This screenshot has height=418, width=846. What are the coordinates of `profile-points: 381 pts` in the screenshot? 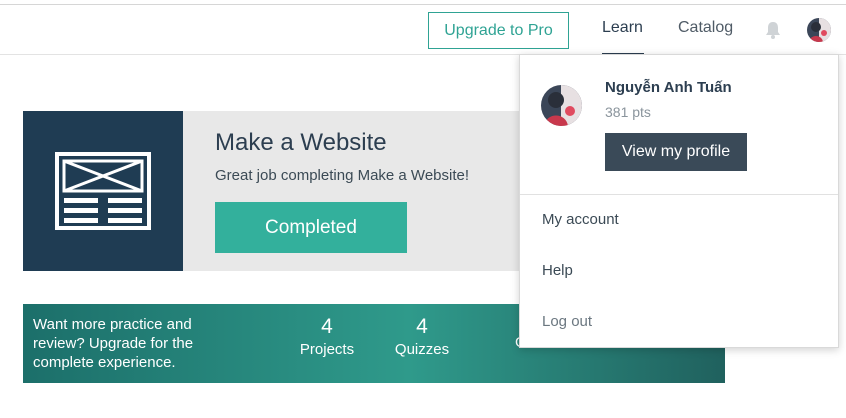 It's located at (628, 112).